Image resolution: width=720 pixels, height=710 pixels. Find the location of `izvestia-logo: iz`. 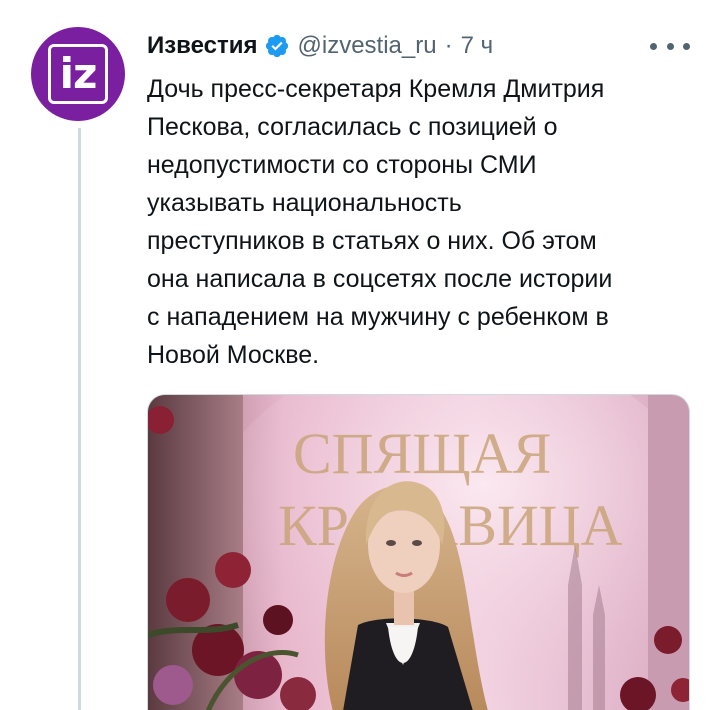

izvestia-logo: iz is located at coordinates (78, 74).